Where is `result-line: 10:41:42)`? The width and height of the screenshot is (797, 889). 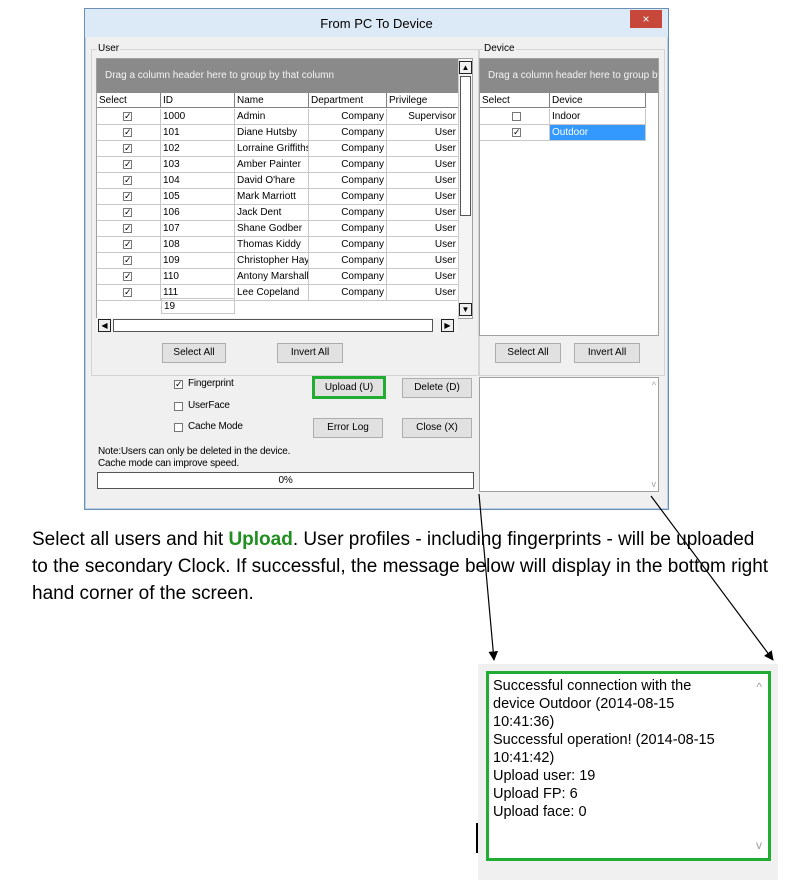
result-line: 10:41:42) is located at coordinates (524, 758).